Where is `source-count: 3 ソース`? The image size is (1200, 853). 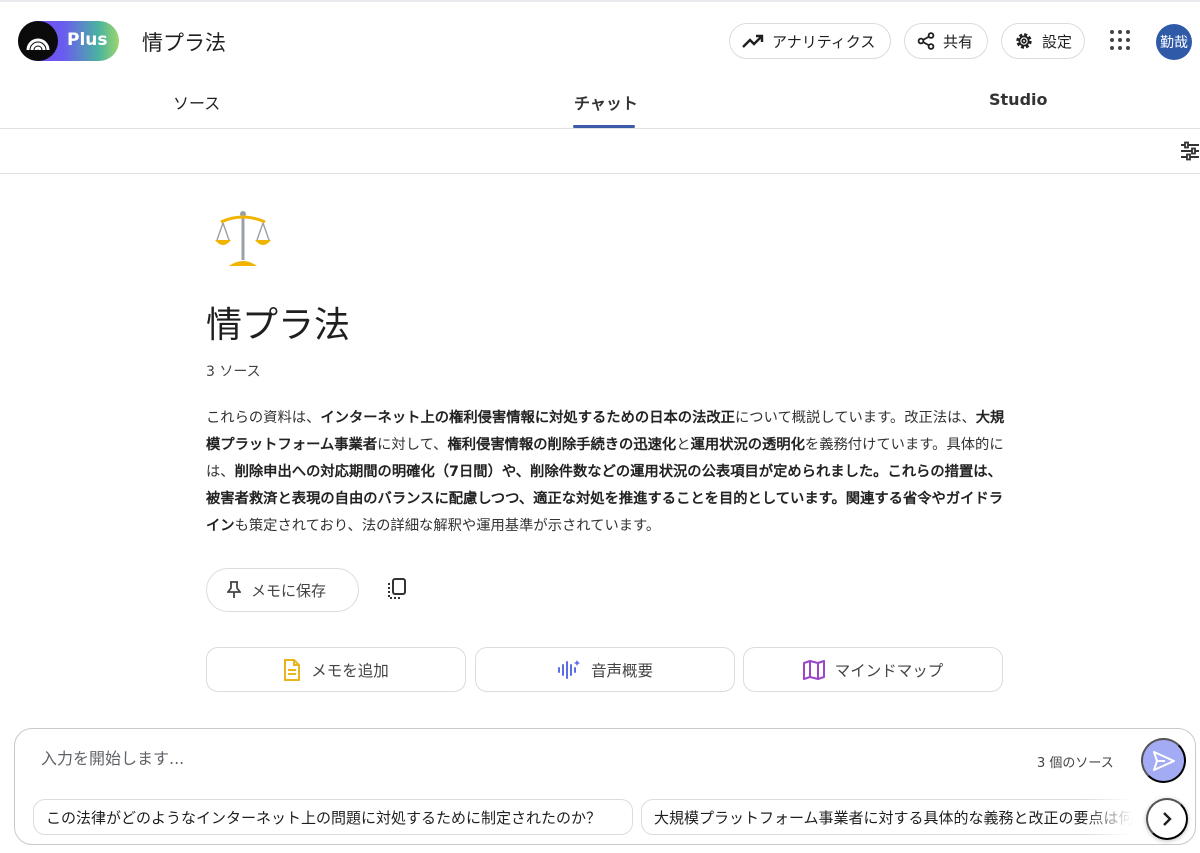 source-count: 3 ソース is located at coordinates (233, 372).